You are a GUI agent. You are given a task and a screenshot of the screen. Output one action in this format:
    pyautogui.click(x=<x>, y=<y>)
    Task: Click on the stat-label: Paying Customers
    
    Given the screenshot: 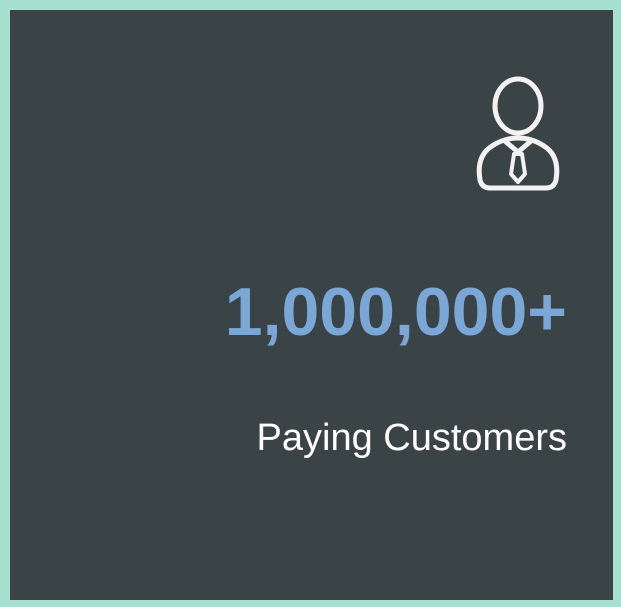 What is the action you would take?
    pyautogui.click(x=411, y=438)
    